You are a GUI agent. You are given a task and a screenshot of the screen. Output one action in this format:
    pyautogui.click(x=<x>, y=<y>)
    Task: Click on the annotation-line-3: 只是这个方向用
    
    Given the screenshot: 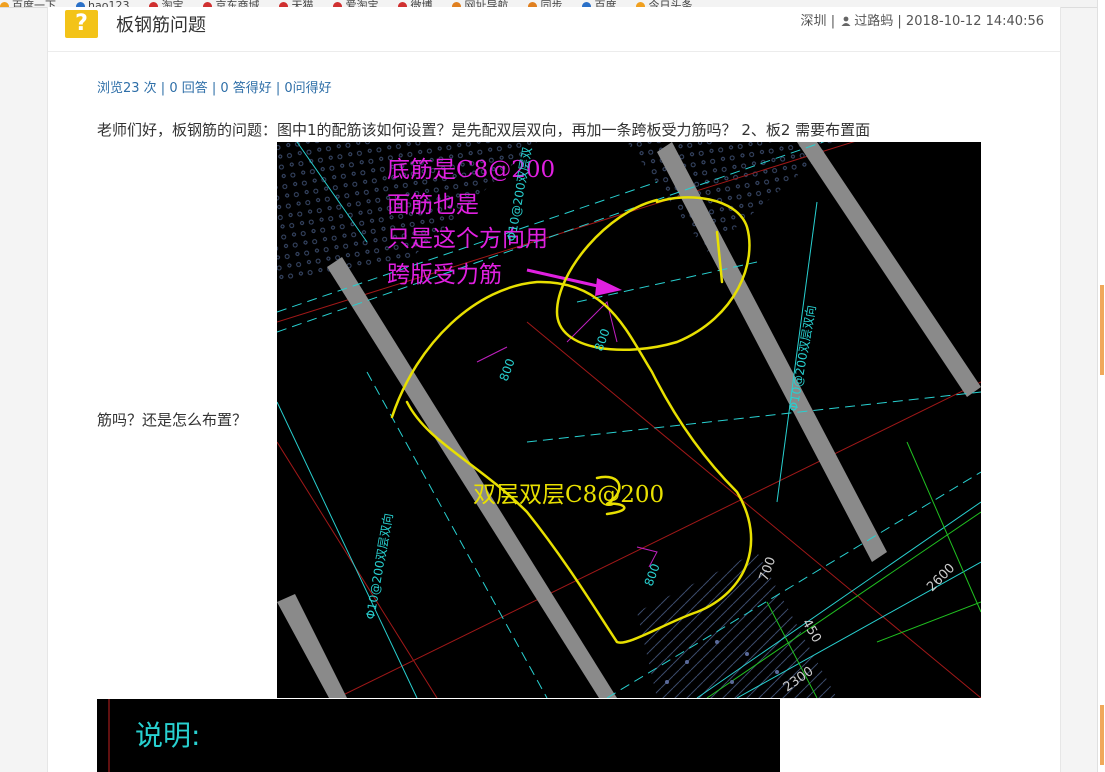 What is the action you would take?
    pyautogui.click(x=467, y=239)
    